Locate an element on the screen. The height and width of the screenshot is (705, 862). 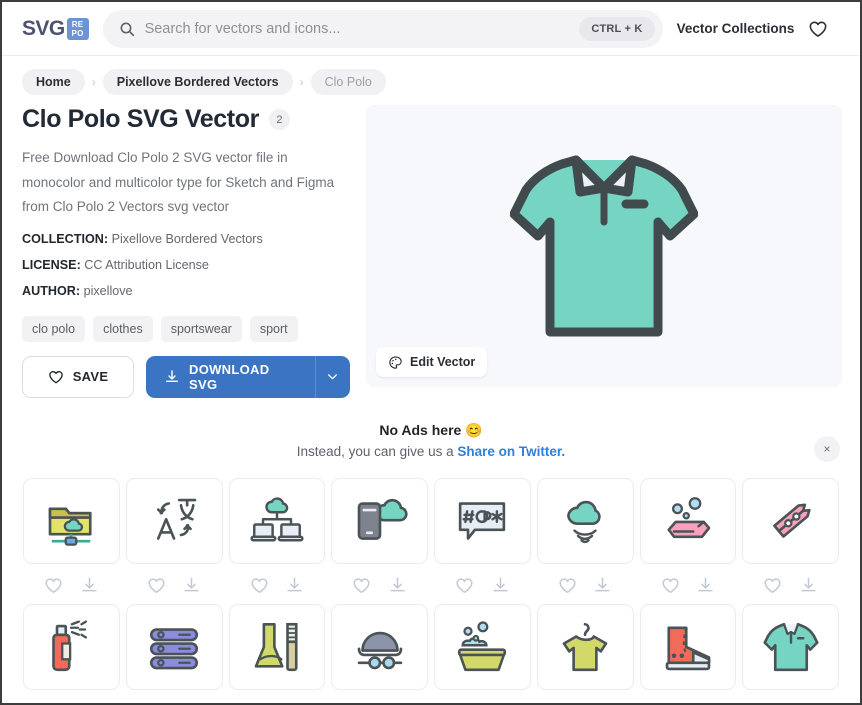
site-header: SVG RE PO CTRL + K Vector Collections is located at coordinates (431, 29).